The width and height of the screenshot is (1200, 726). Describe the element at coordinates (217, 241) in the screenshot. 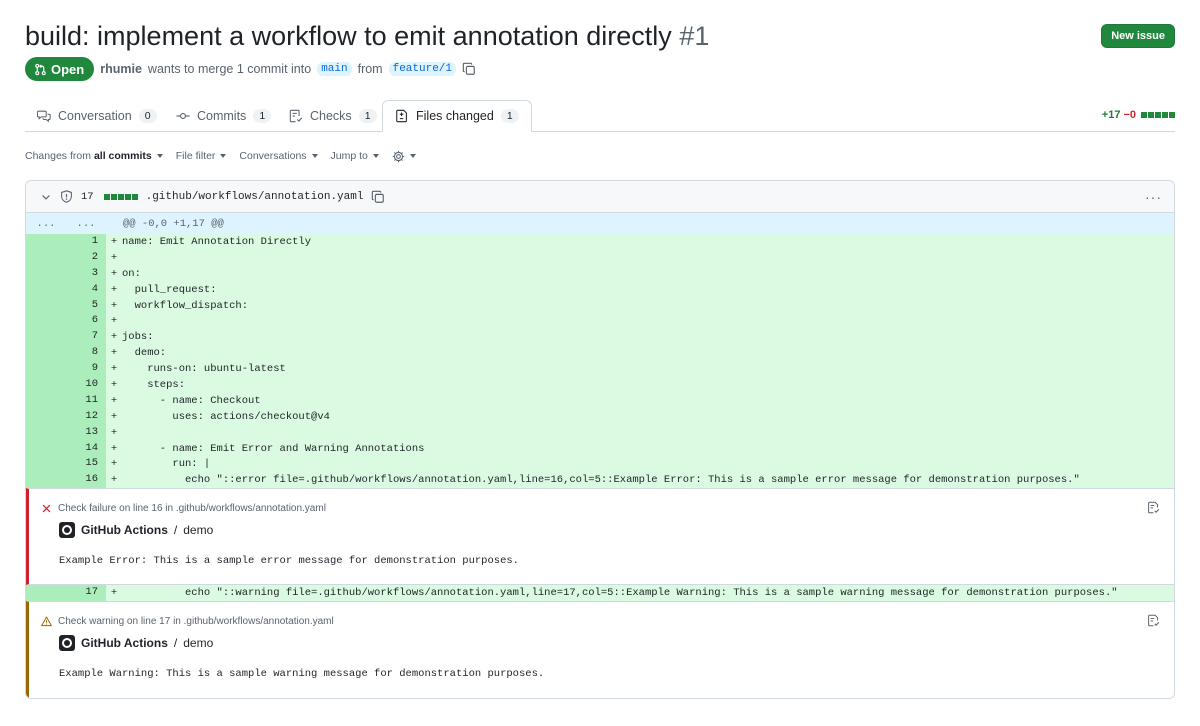

I see `code-content: name: Emit Annotation Directly` at that location.